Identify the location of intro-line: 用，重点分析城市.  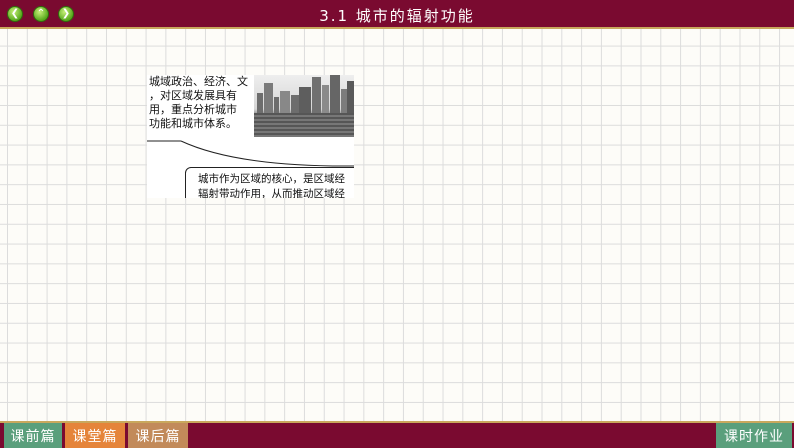
(193, 109).